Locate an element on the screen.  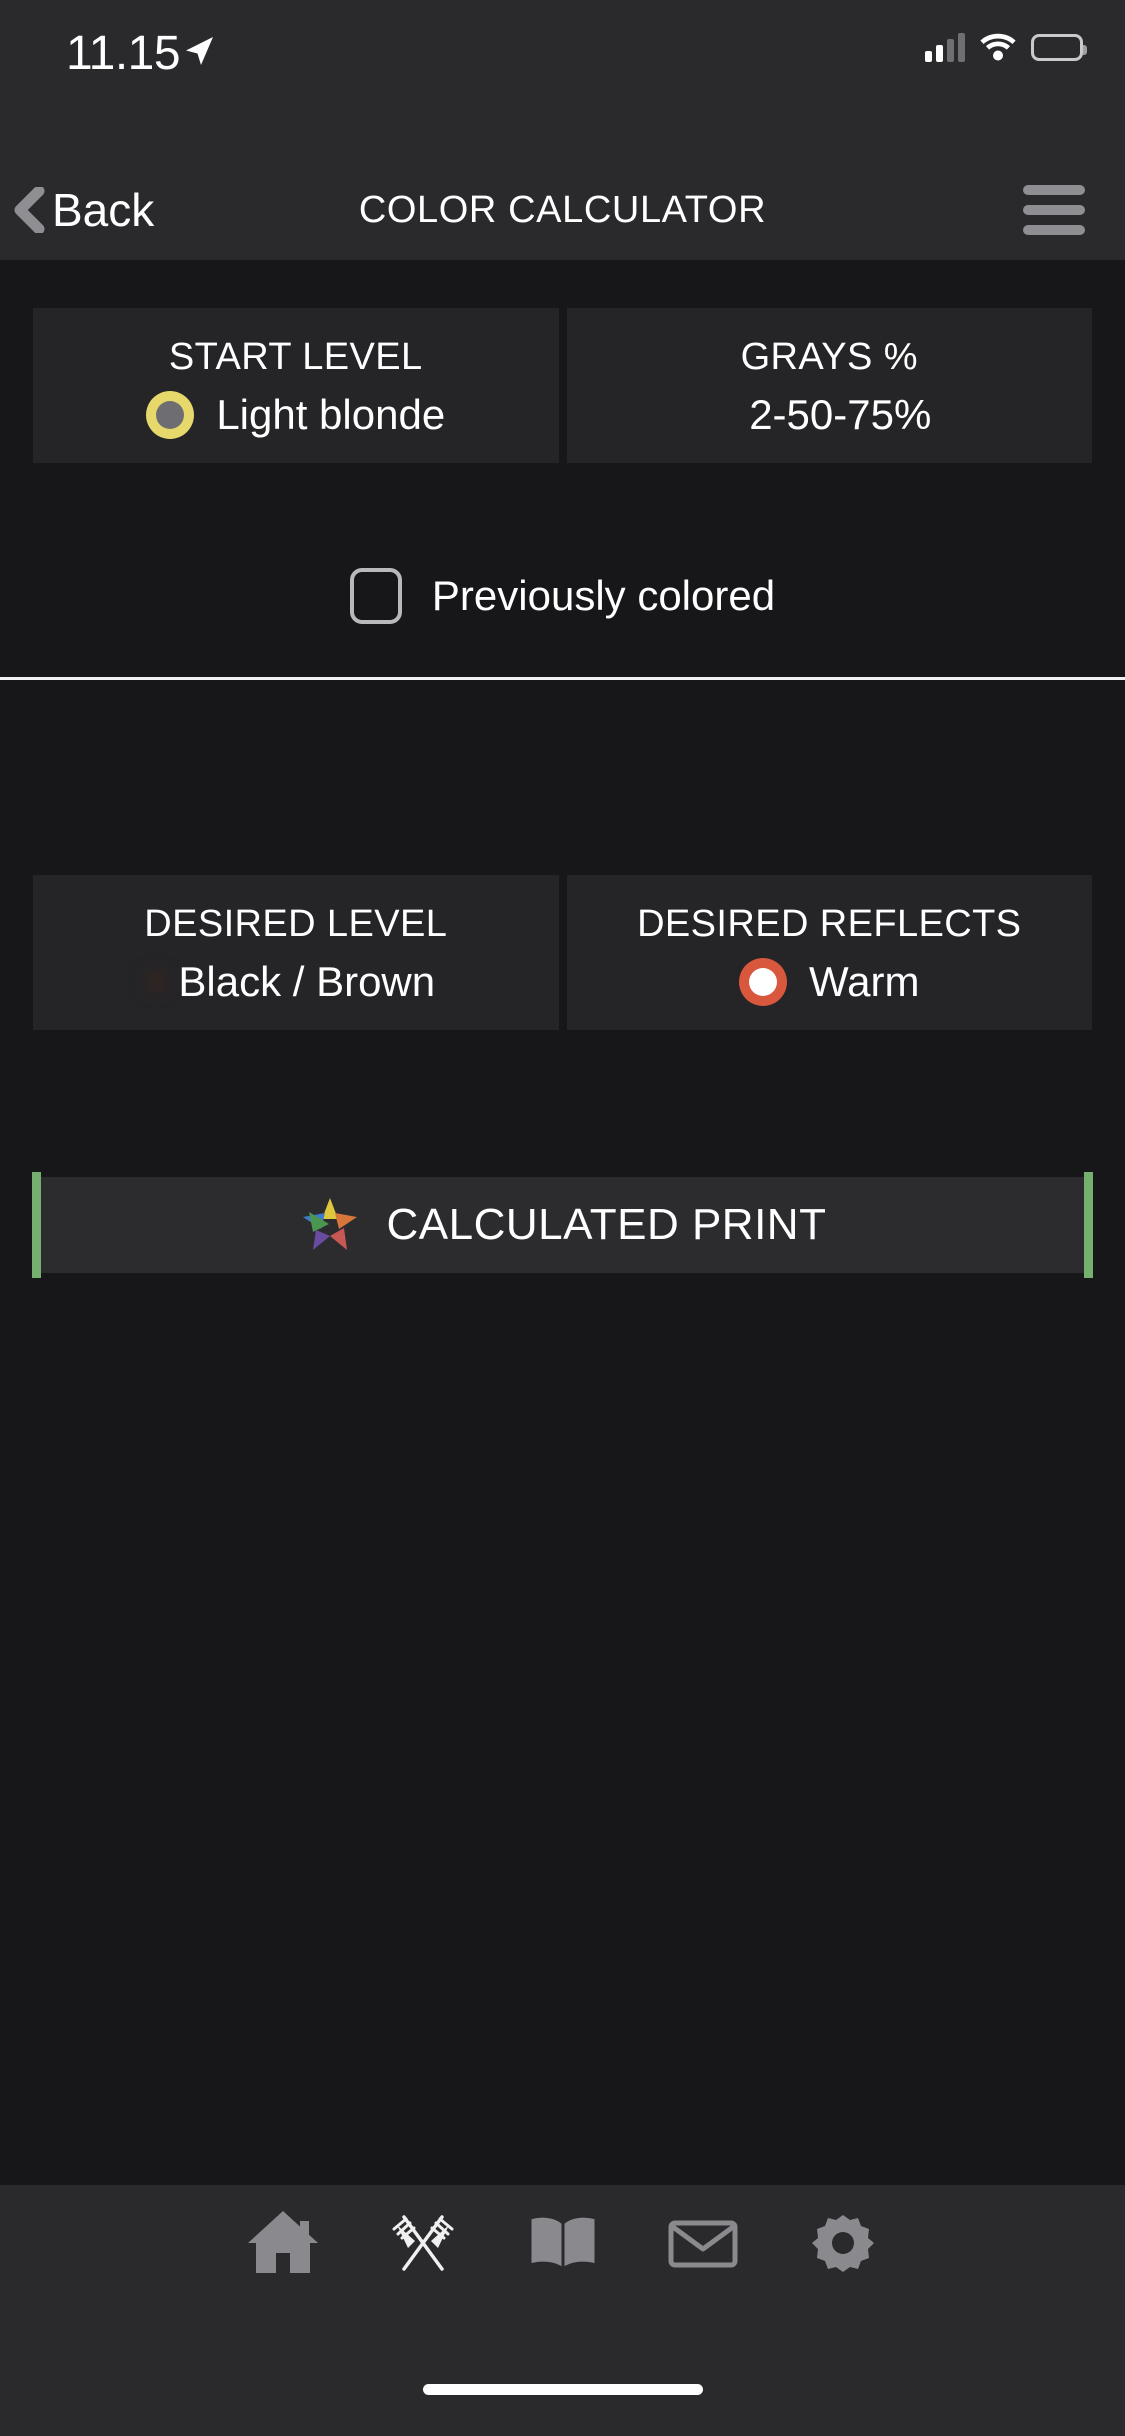
envelope-icon is located at coordinates (703, 2242).